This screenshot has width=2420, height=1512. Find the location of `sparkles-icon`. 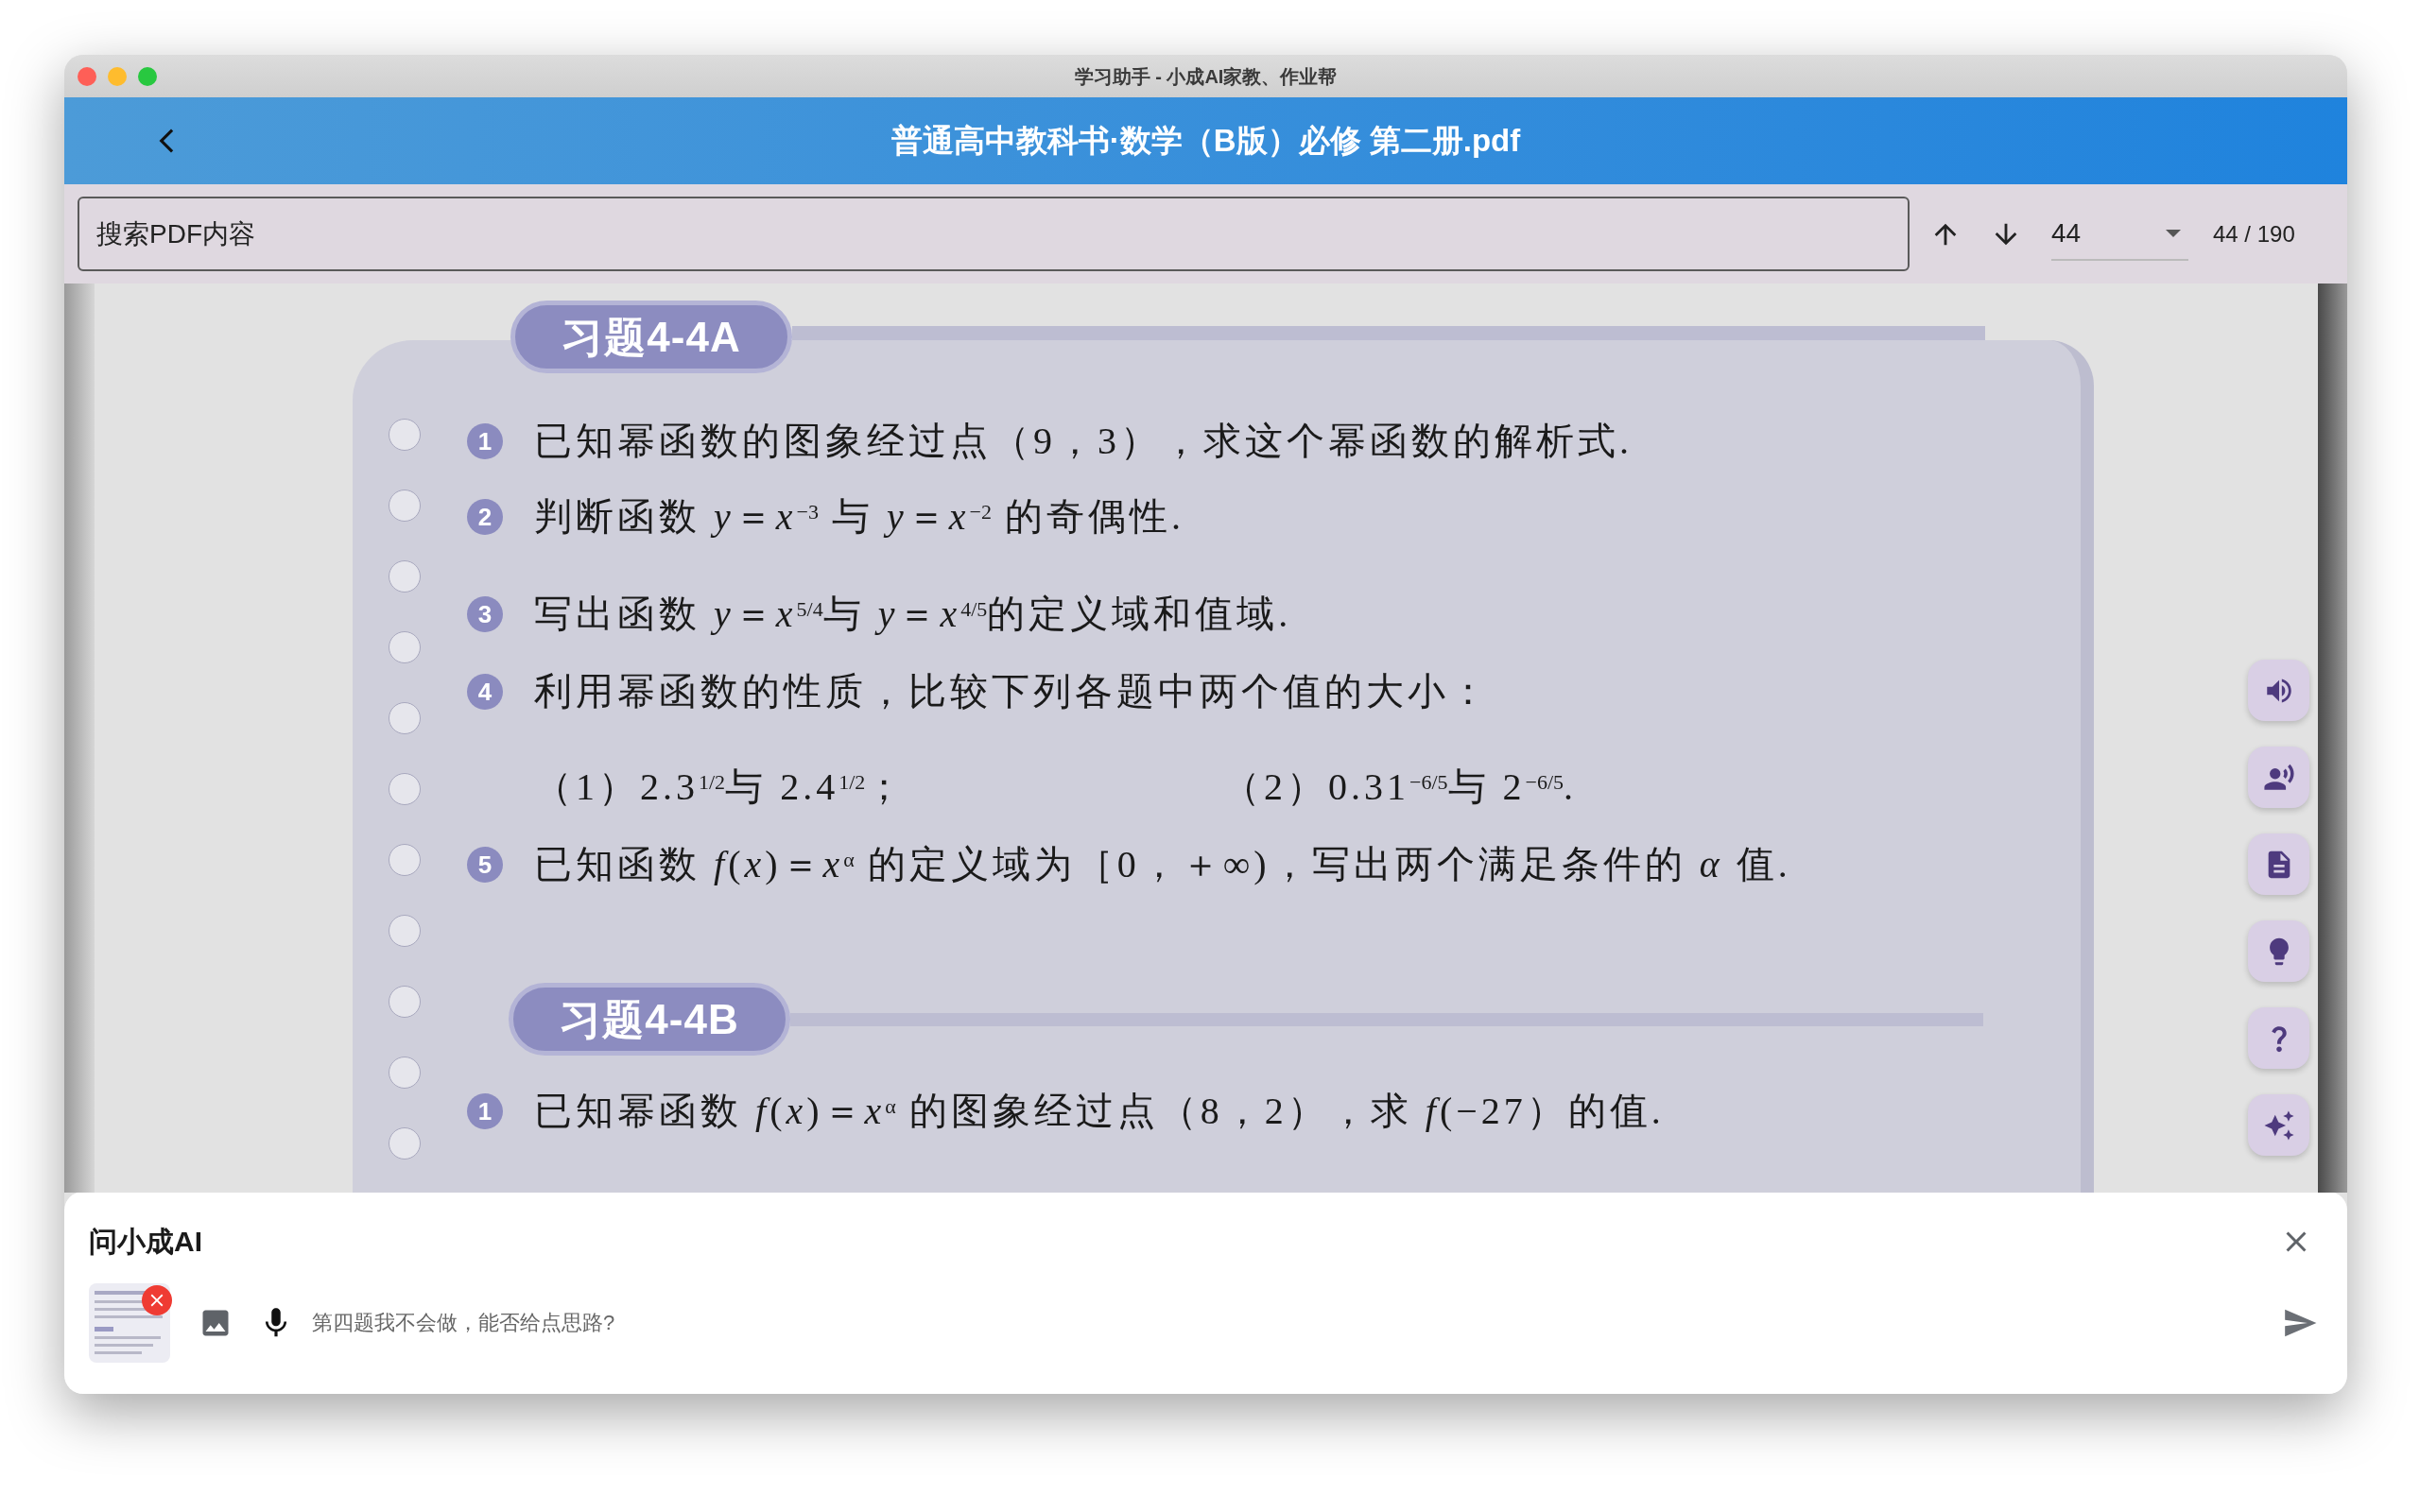

sparkles-icon is located at coordinates (2278, 1125).